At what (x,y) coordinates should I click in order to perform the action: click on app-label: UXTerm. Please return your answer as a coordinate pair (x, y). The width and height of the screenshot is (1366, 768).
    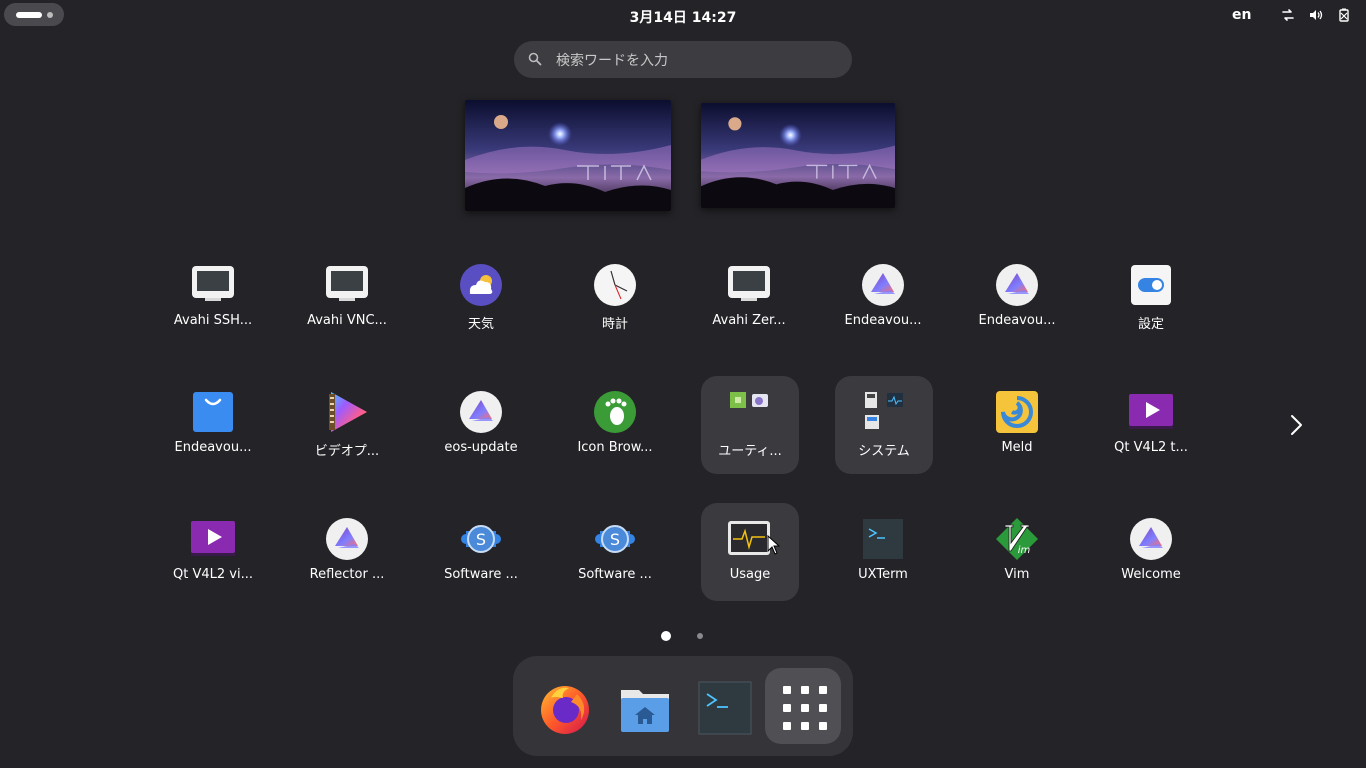
    Looking at the image, I should click on (883, 574).